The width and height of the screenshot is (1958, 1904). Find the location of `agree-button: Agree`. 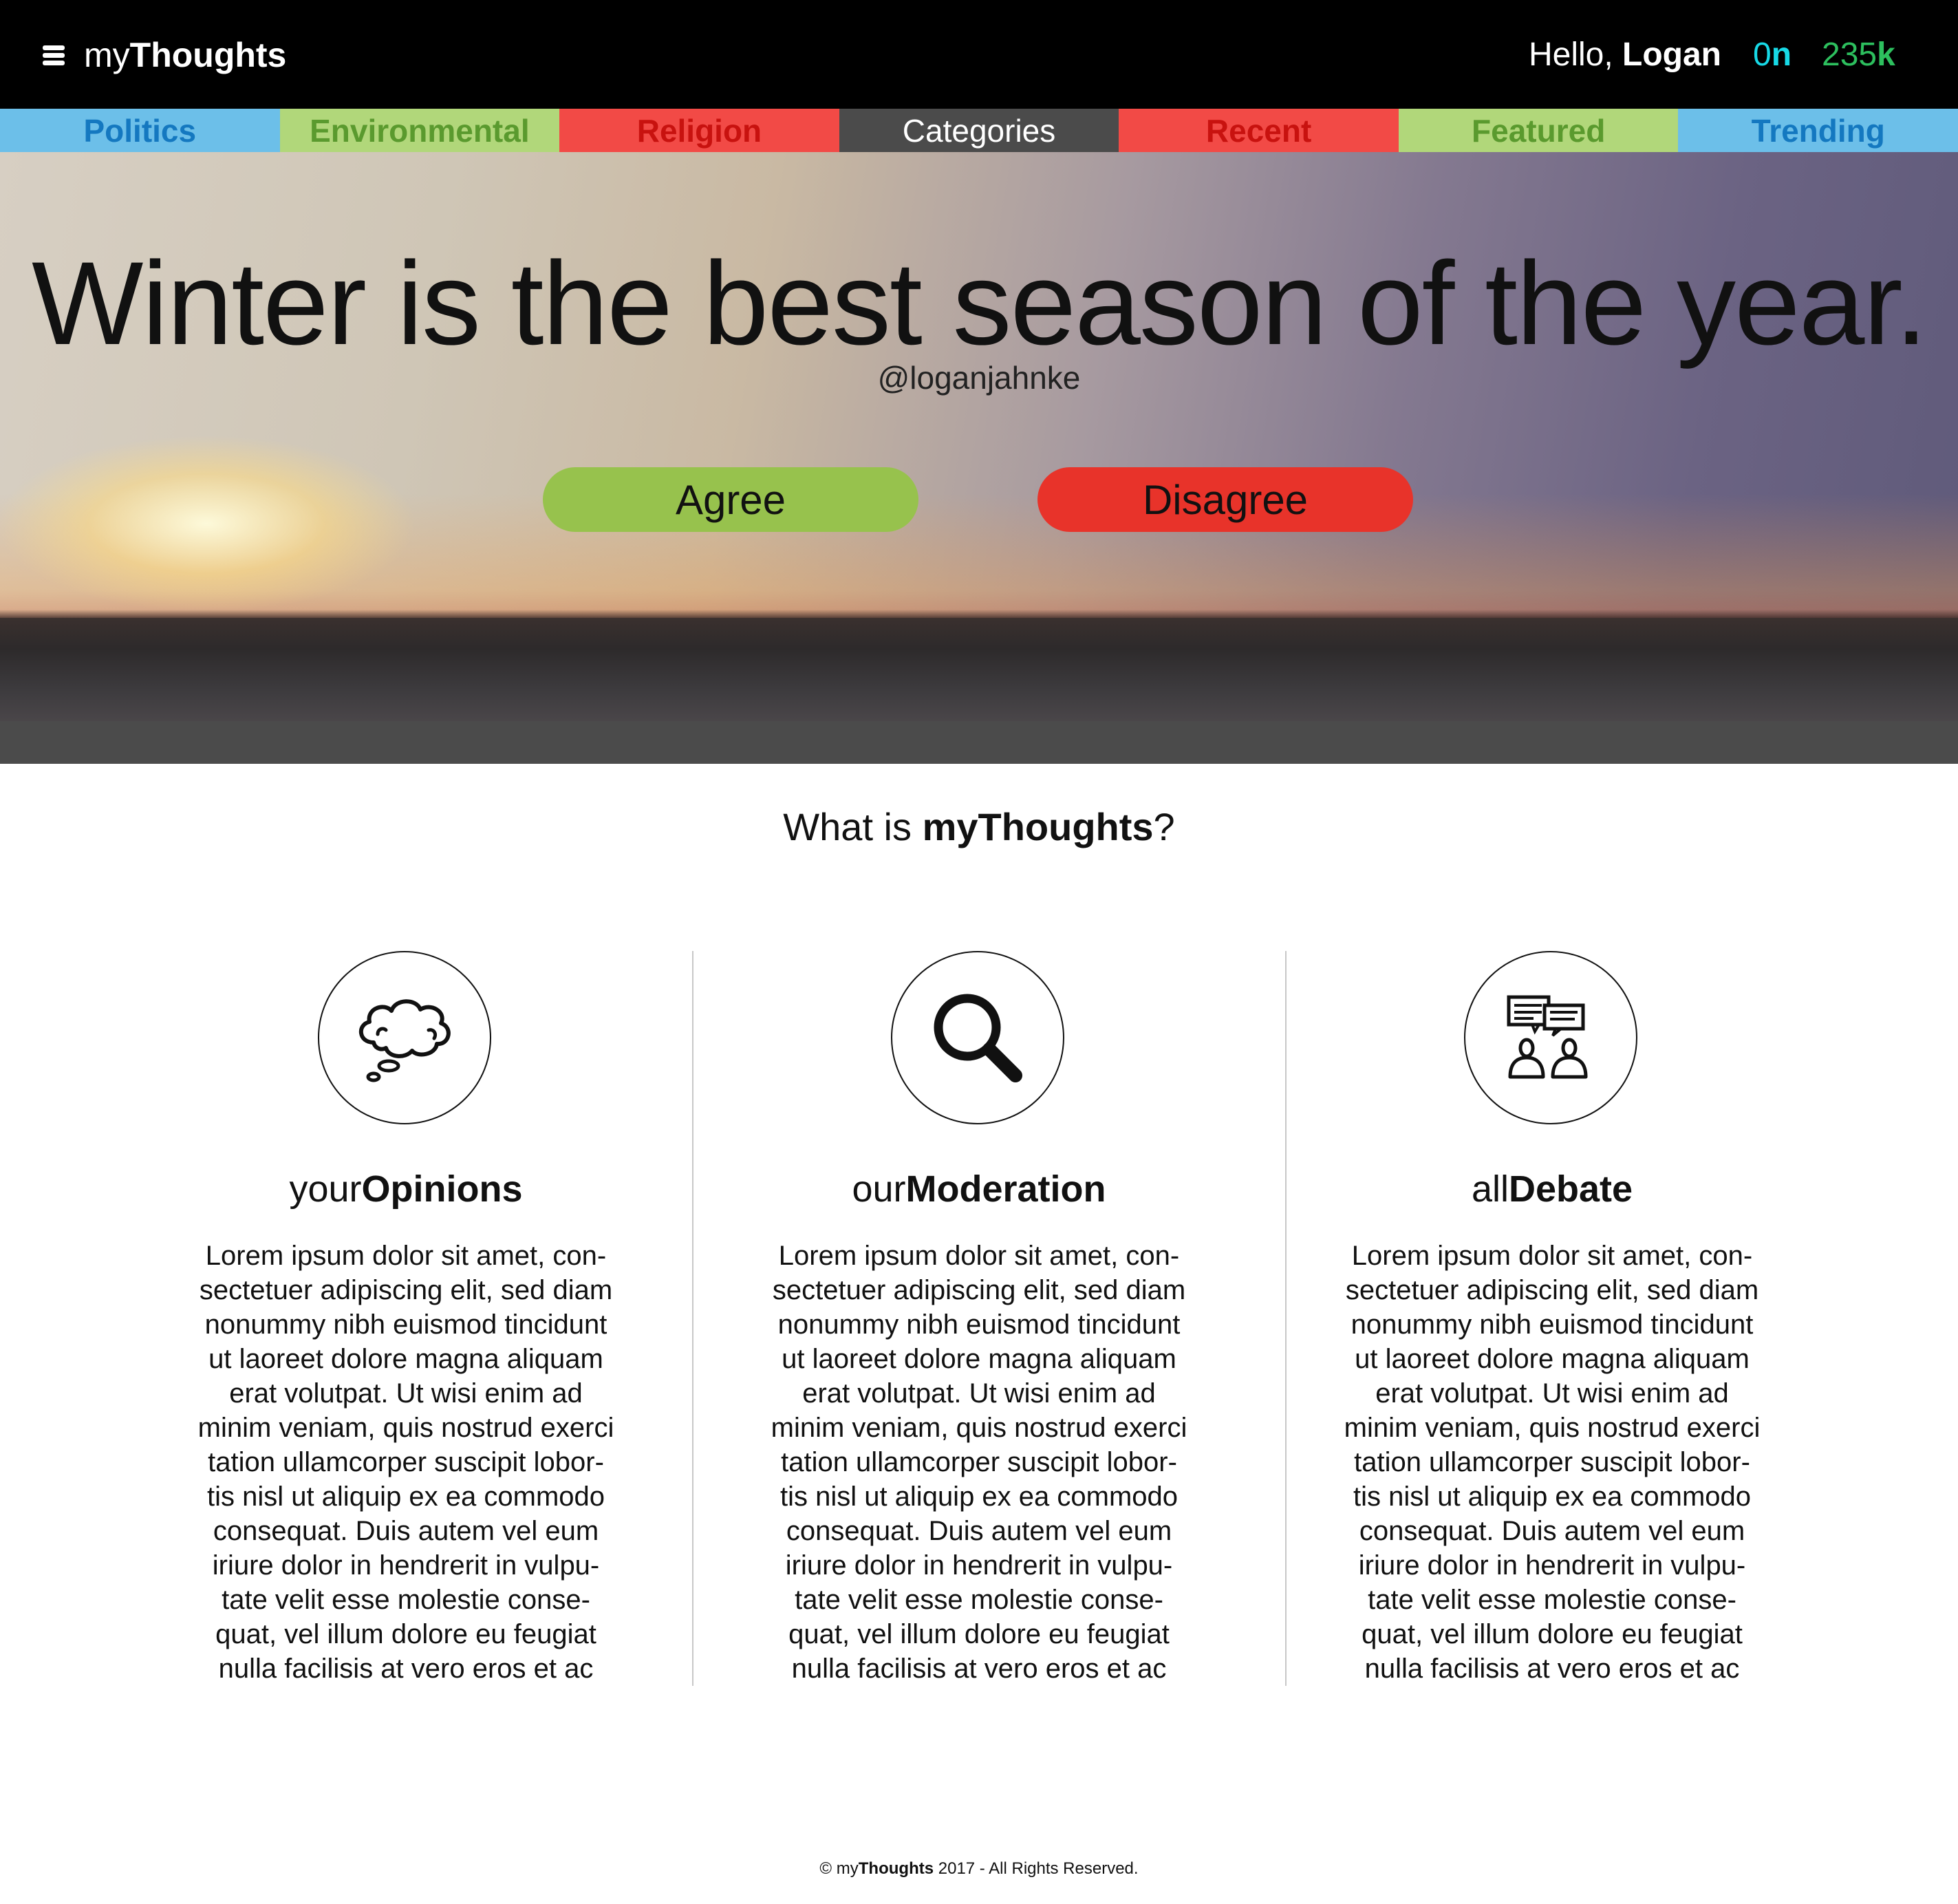

agree-button: Agree is located at coordinates (730, 500).